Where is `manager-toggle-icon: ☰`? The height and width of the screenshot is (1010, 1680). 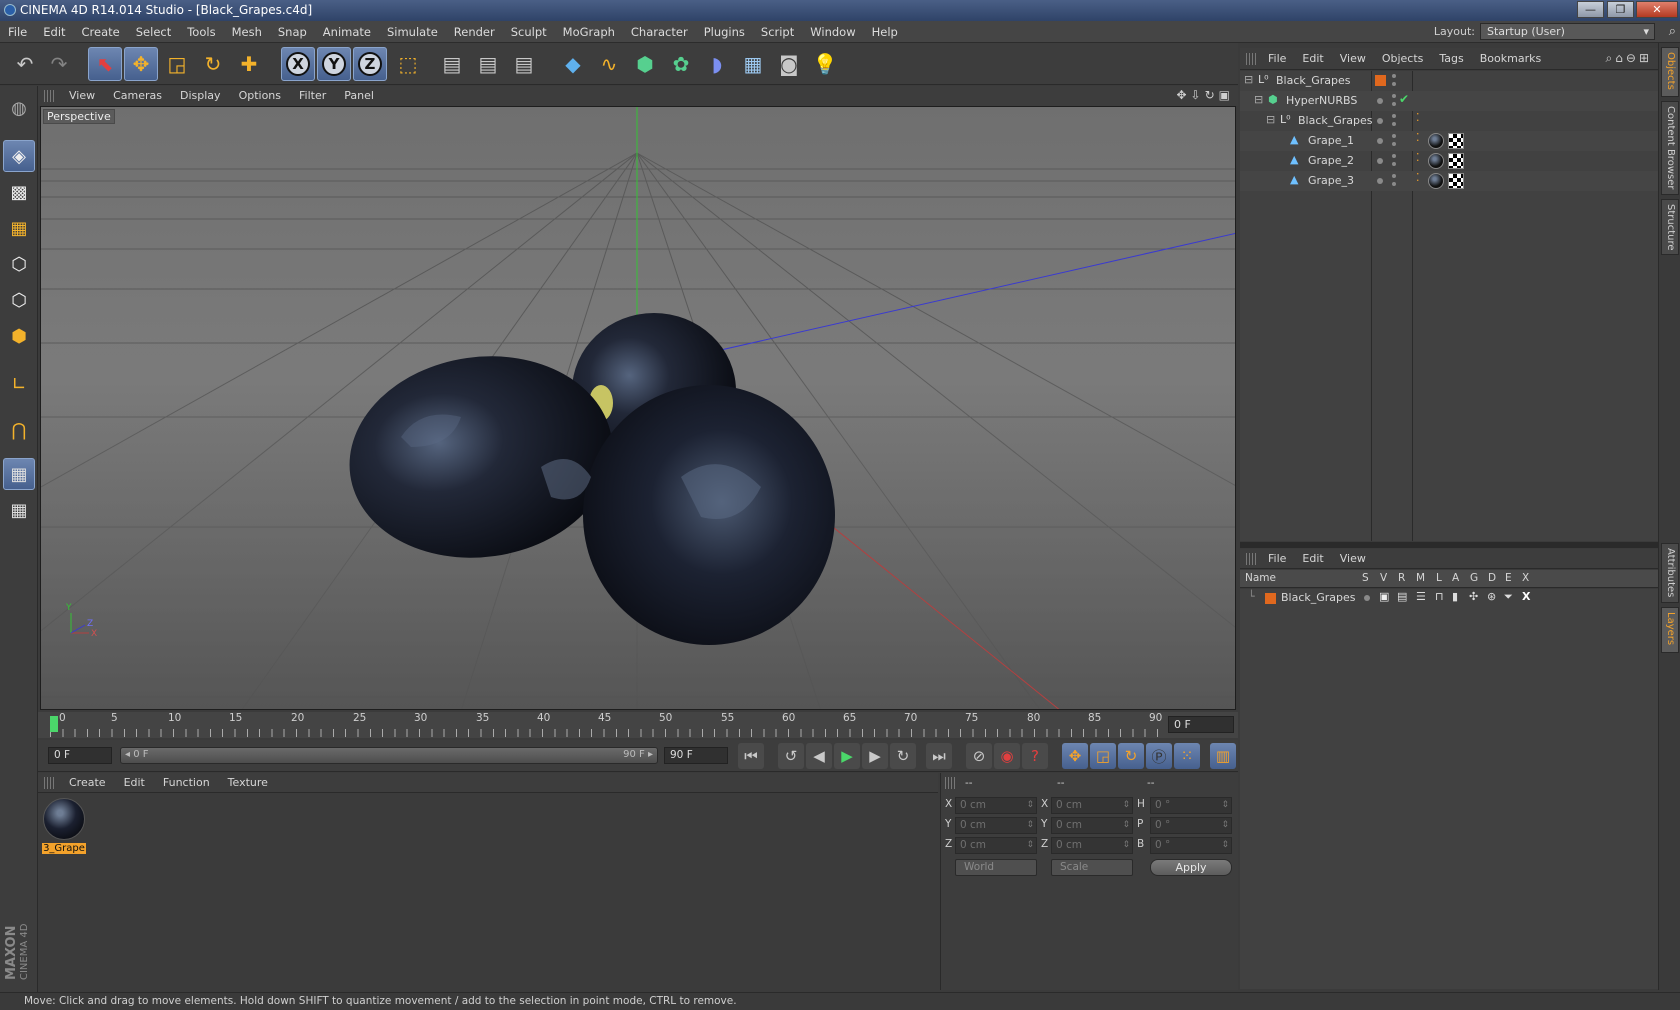
manager-toggle-icon: ☰ is located at coordinates (1421, 596).